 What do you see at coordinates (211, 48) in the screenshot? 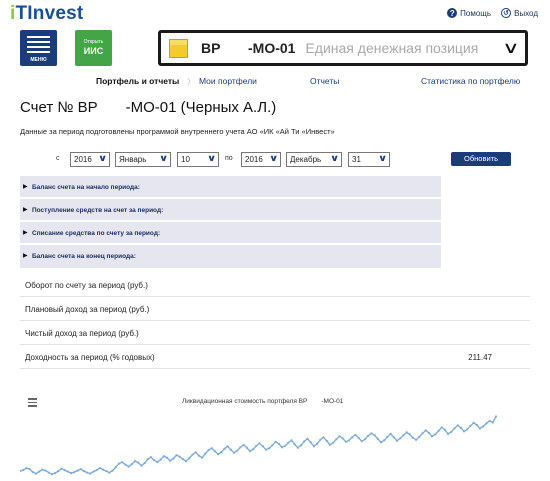
I see `account-code-prefix: BP` at bounding box center [211, 48].